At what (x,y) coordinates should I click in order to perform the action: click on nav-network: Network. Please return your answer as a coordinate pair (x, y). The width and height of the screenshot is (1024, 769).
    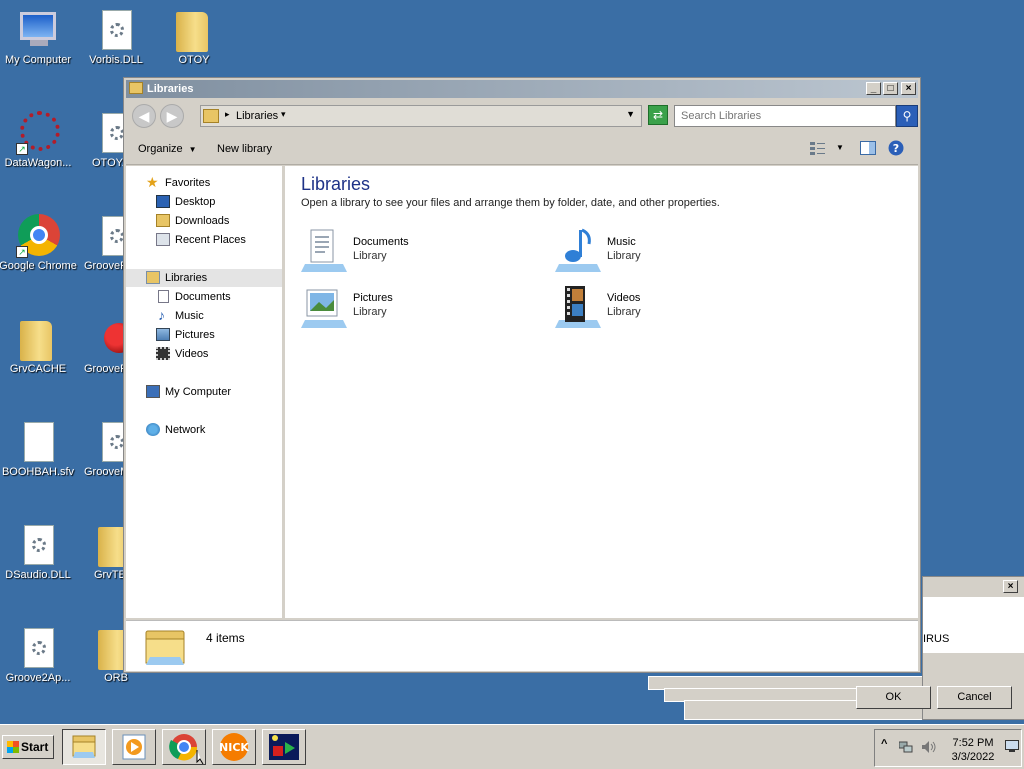
    Looking at the image, I should click on (204, 430).